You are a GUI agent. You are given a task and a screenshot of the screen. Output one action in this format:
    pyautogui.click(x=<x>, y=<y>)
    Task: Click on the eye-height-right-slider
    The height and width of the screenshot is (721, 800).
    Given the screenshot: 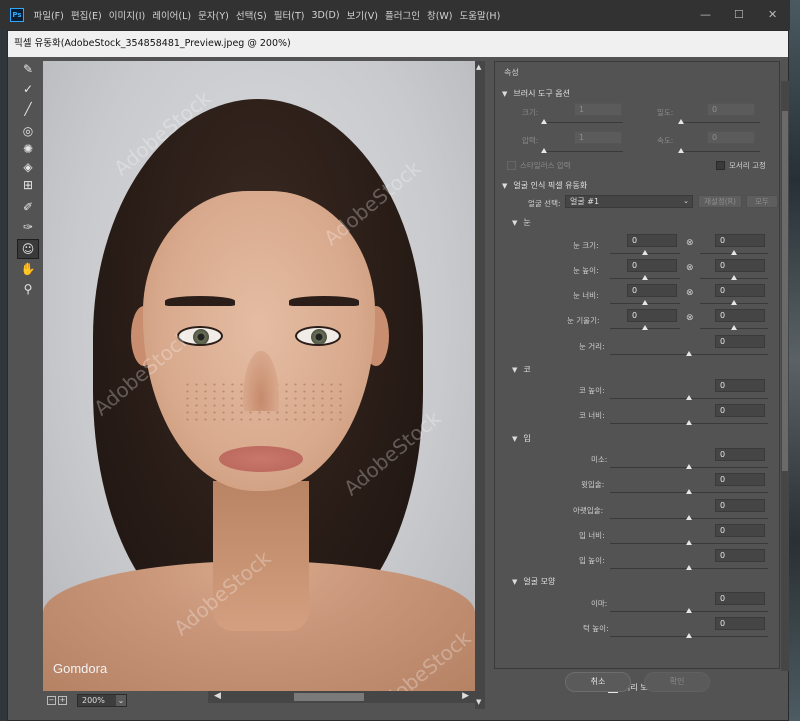 What is the action you would take?
    pyautogui.click(x=734, y=277)
    